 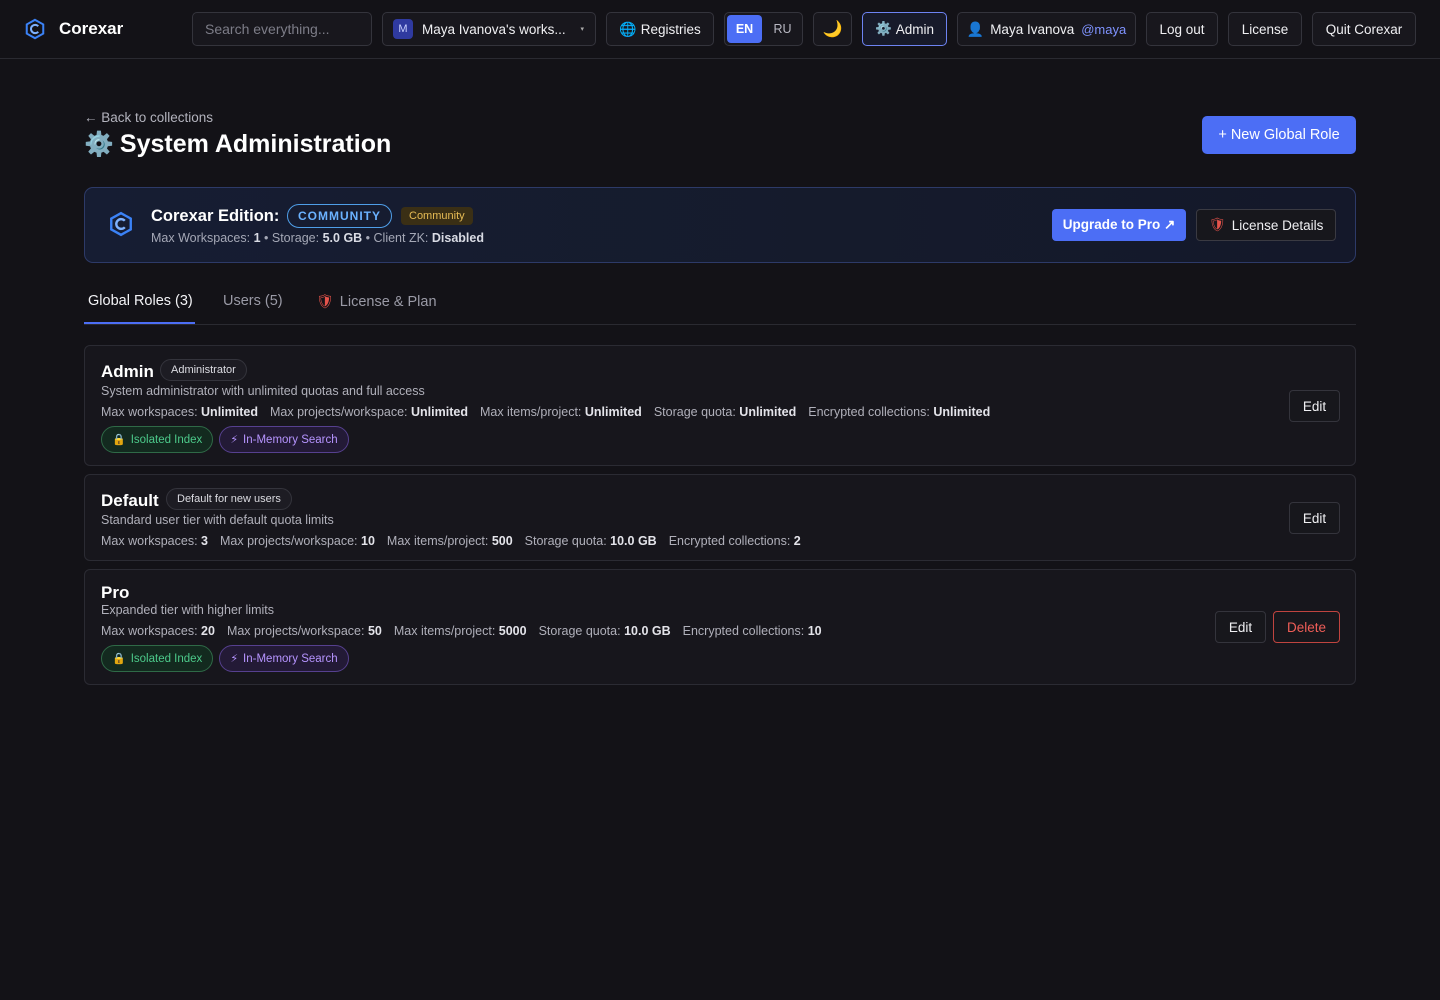 What do you see at coordinates (203, 370) in the screenshot?
I see `role-badge: Administrator` at bounding box center [203, 370].